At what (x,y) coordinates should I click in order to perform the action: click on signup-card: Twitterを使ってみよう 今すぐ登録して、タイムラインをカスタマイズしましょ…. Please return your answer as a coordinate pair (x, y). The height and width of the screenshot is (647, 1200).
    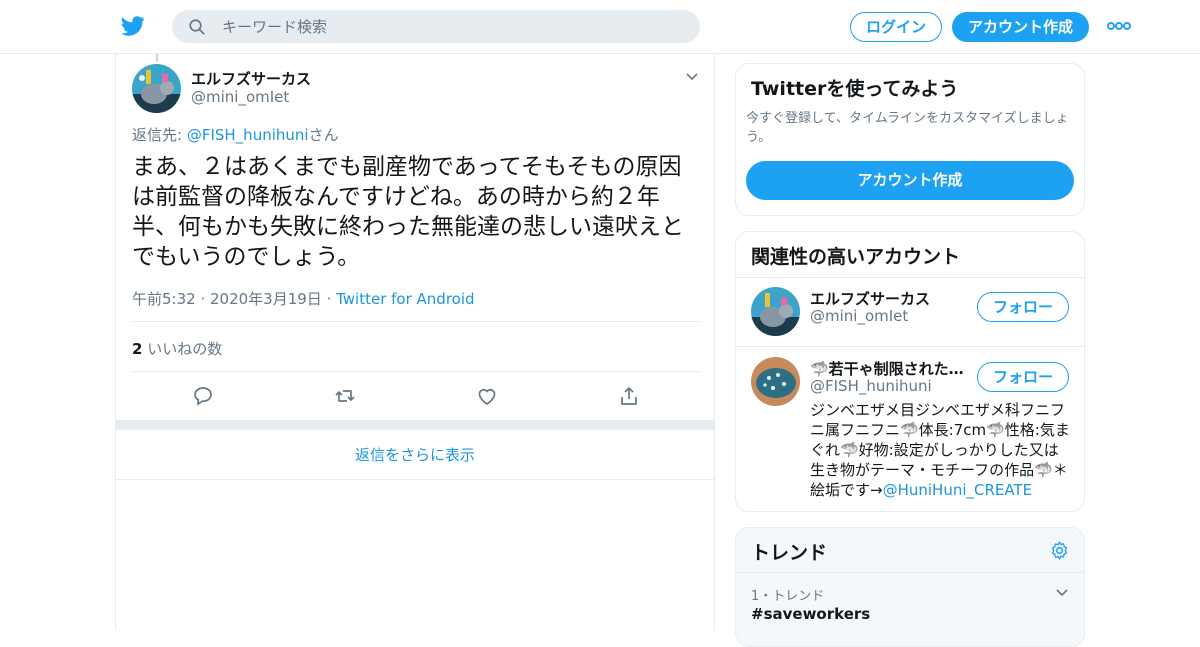
    Looking at the image, I should click on (910, 139).